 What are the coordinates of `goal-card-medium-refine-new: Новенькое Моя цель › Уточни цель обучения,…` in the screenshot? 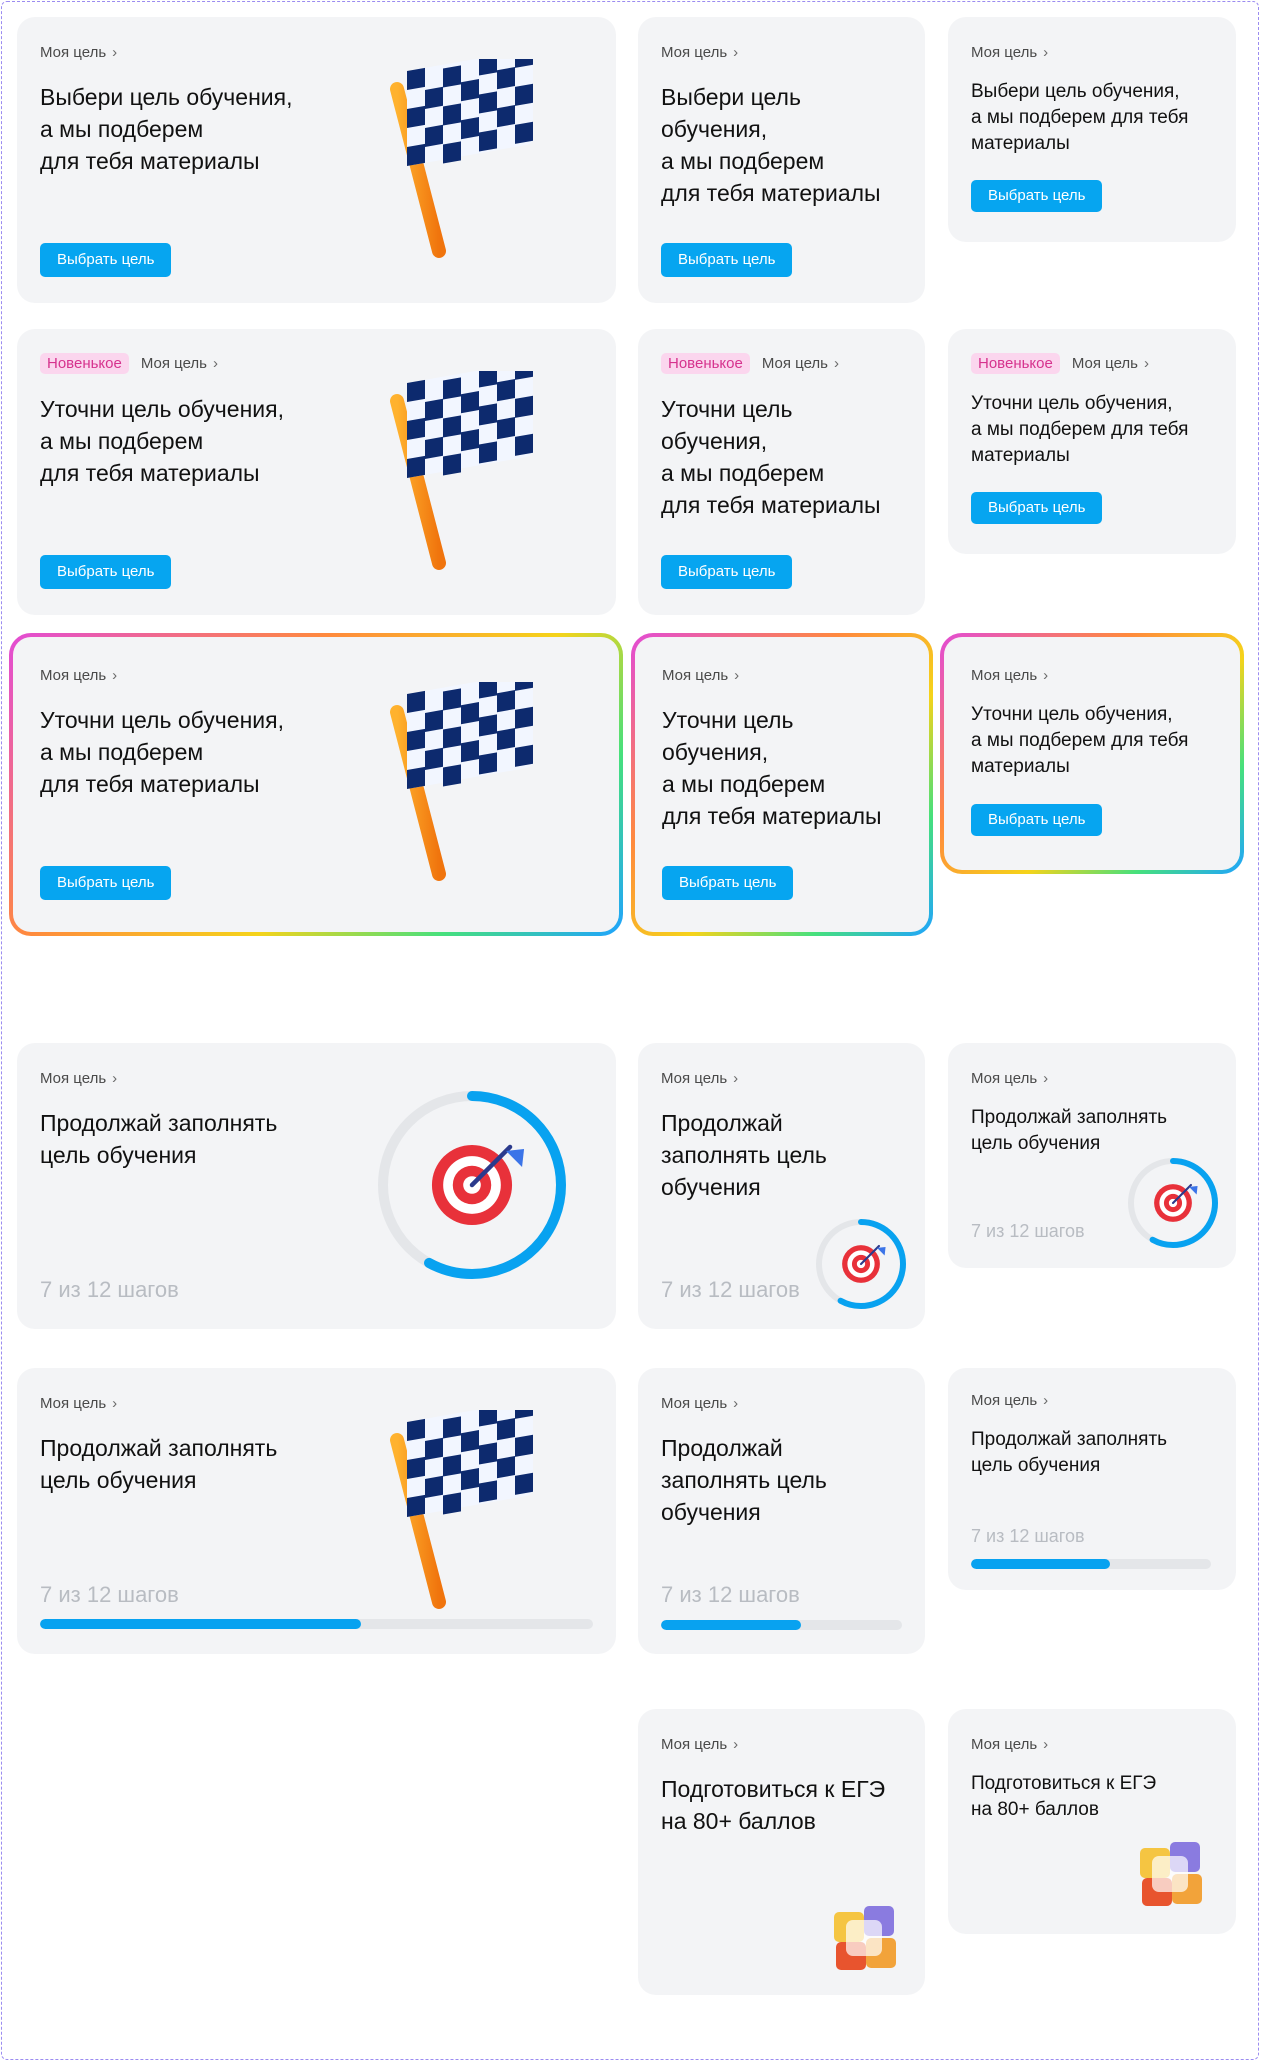 It's located at (781, 472).